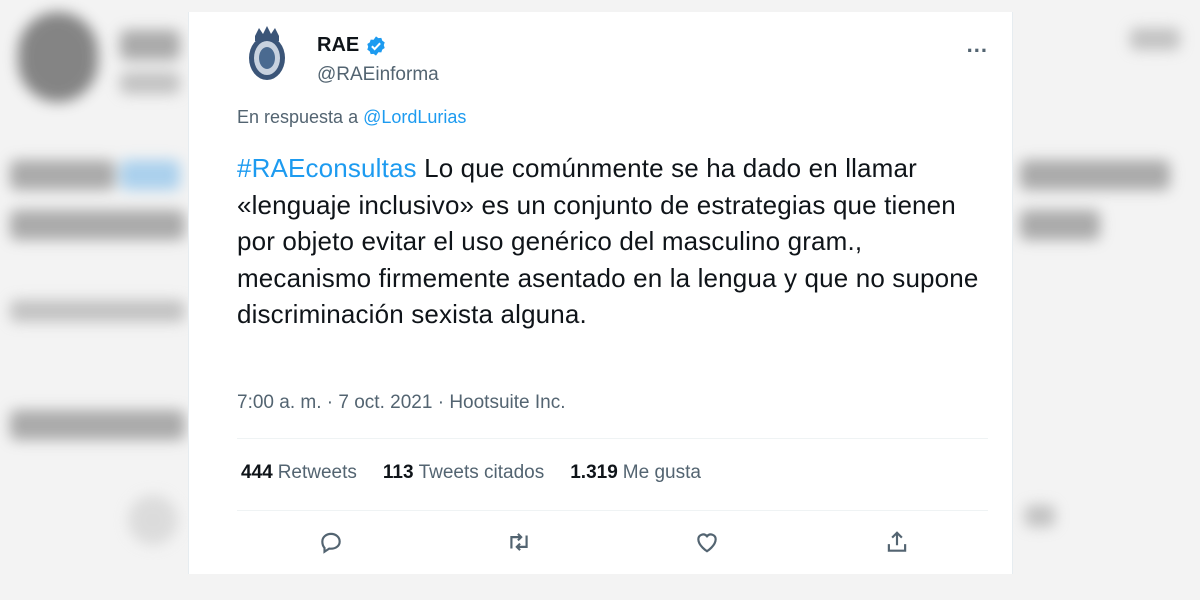 This screenshot has width=1200, height=600. Describe the element at coordinates (338, 45) in the screenshot. I see `author-name: RAE` at that location.